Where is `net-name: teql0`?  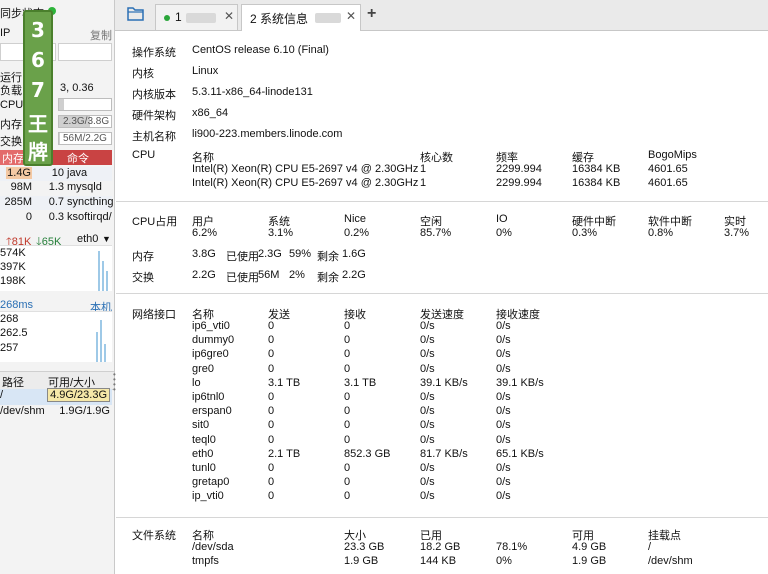
net-name: teql0 is located at coordinates (204, 439).